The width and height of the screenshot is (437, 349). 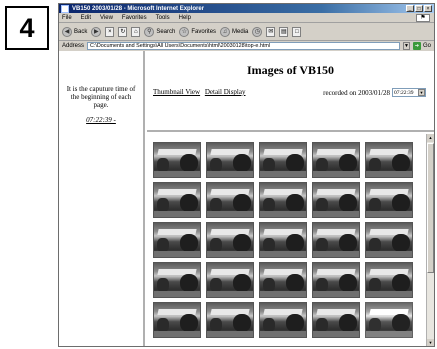 What do you see at coordinates (419, 8) in the screenshot?
I see `maximize-button: □` at bounding box center [419, 8].